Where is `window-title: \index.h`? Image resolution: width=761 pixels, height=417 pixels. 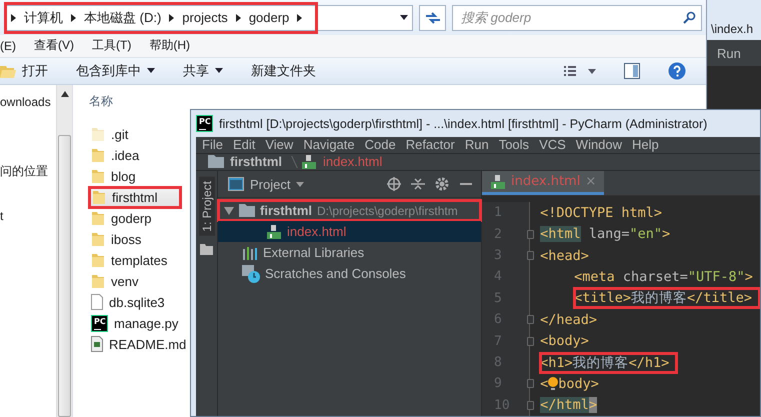
window-title: \index.h is located at coordinates (732, 29).